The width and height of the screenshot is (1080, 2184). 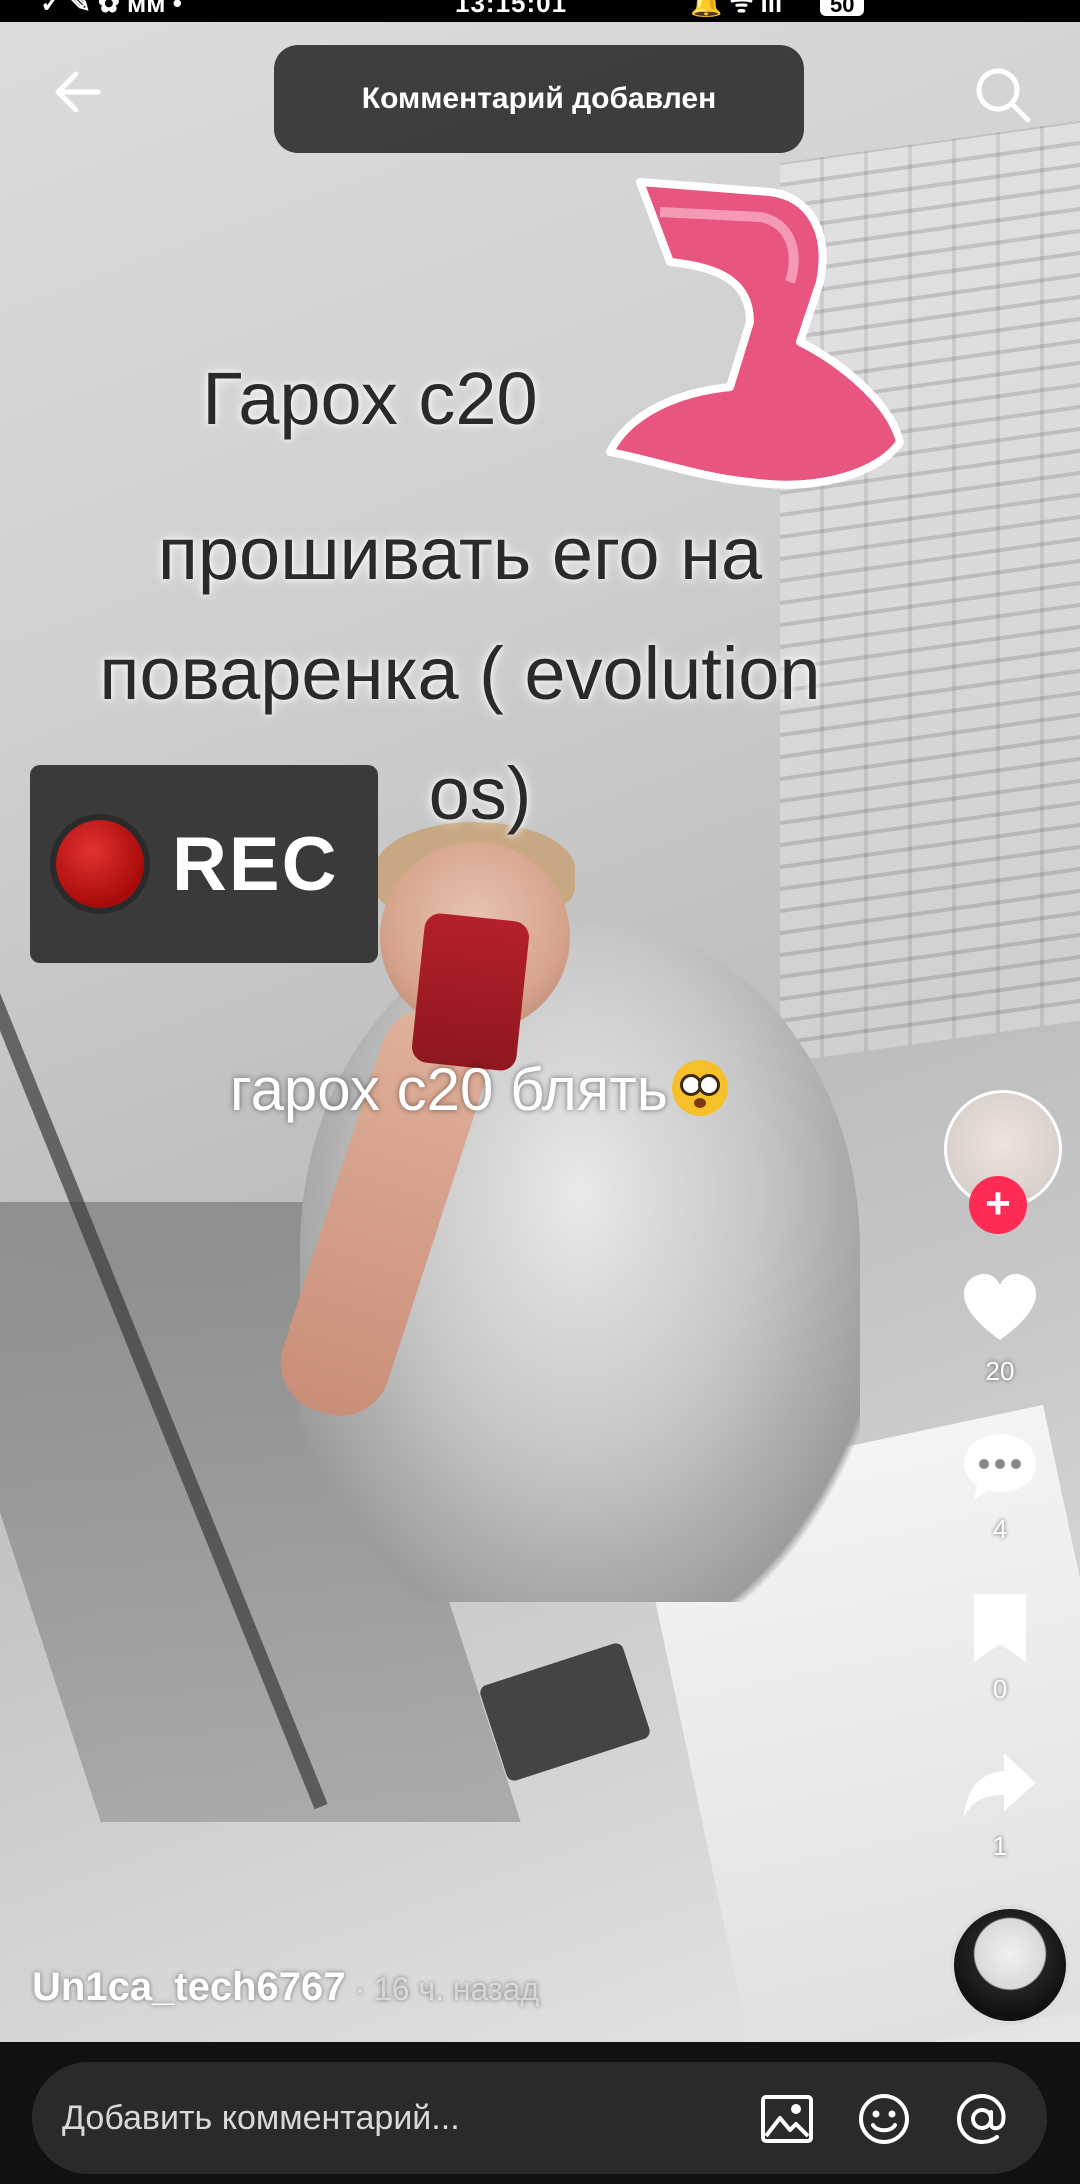 I want to click on flushed-face-emoji-icon, so click(x=700, y=1088).